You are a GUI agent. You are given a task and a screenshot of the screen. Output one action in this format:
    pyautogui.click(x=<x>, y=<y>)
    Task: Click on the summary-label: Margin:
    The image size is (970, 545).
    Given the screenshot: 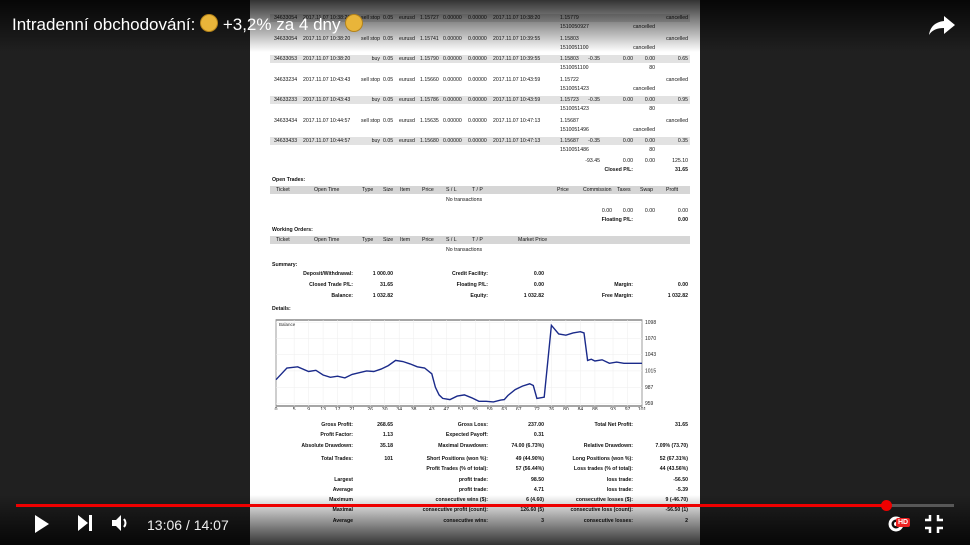 What is the action you would take?
    pyautogui.click(x=623, y=285)
    